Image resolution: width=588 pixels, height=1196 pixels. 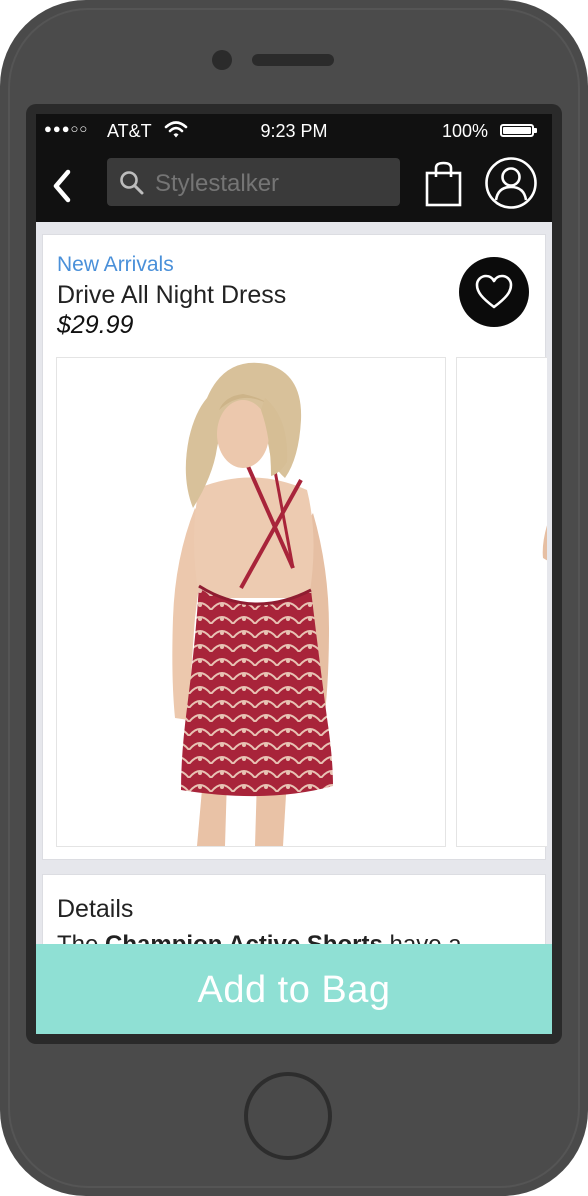 What do you see at coordinates (95, 325) in the screenshot?
I see `product-price: $29.99` at bounding box center [95, 325].